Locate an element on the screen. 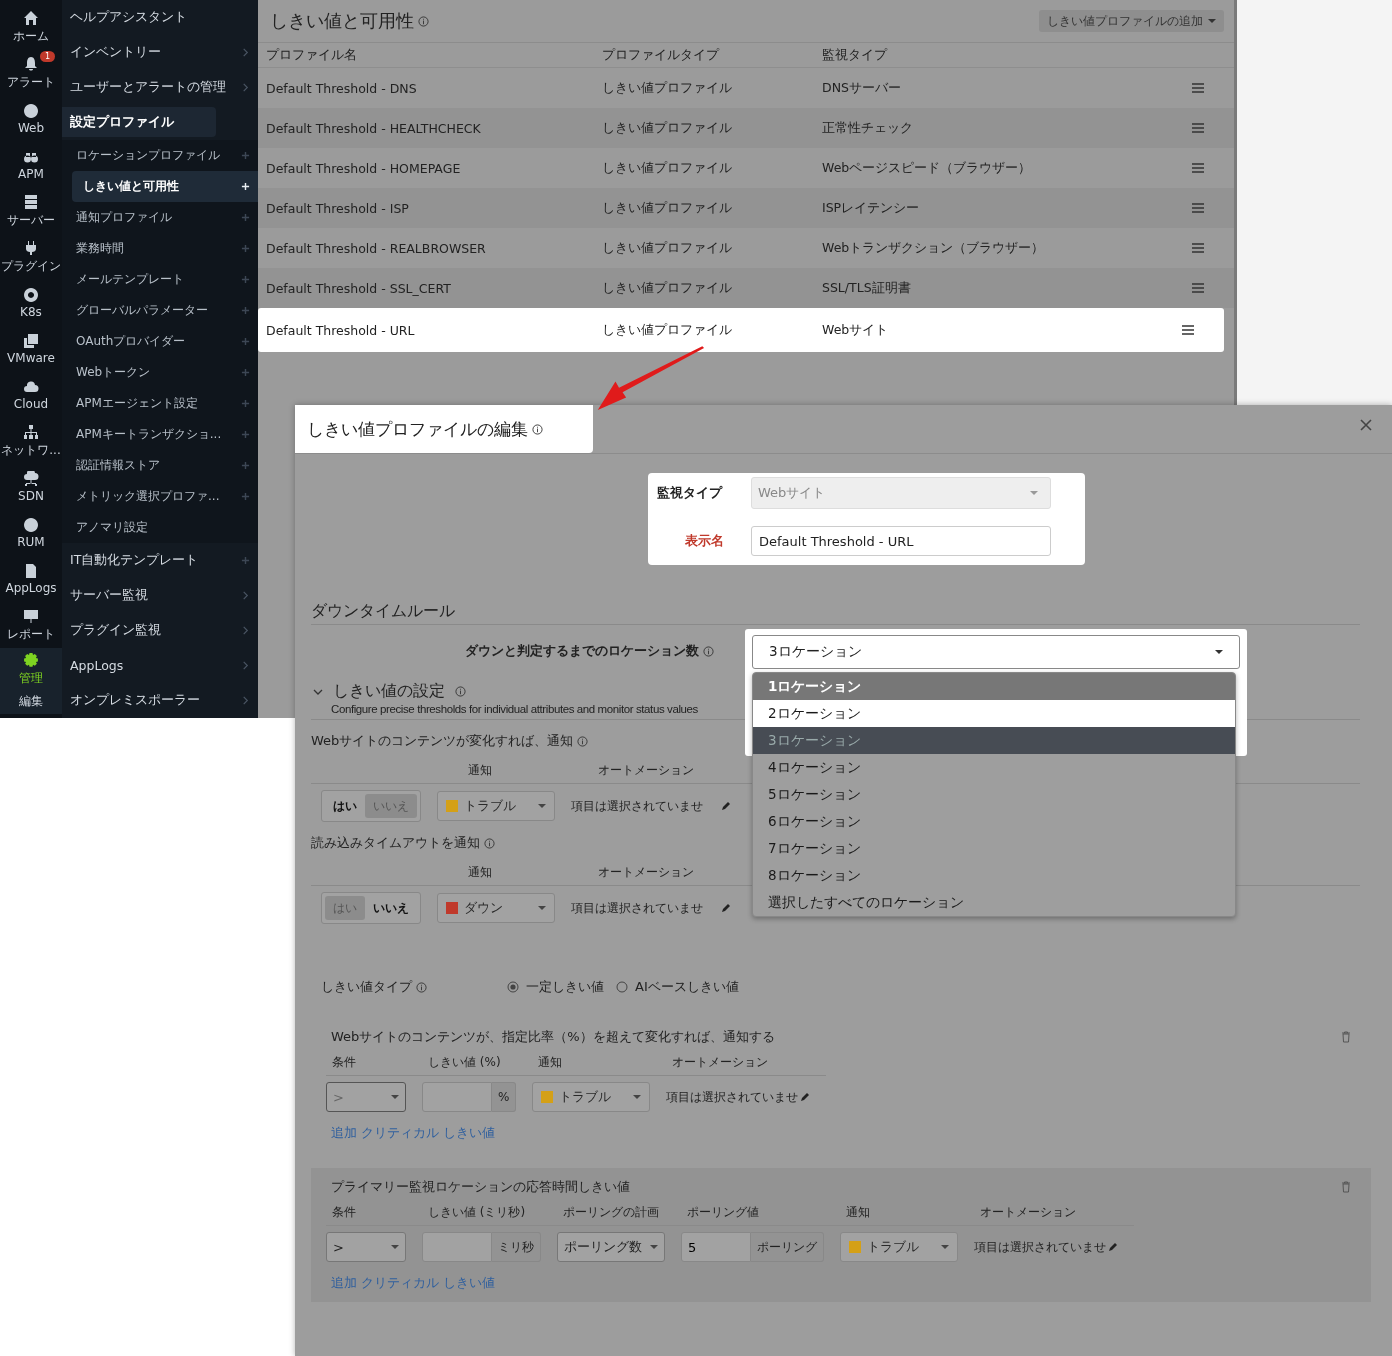 Image resolution: width=1392 pixels, height=1356 pixels. plug-icon is located at coordinates (31, 247).